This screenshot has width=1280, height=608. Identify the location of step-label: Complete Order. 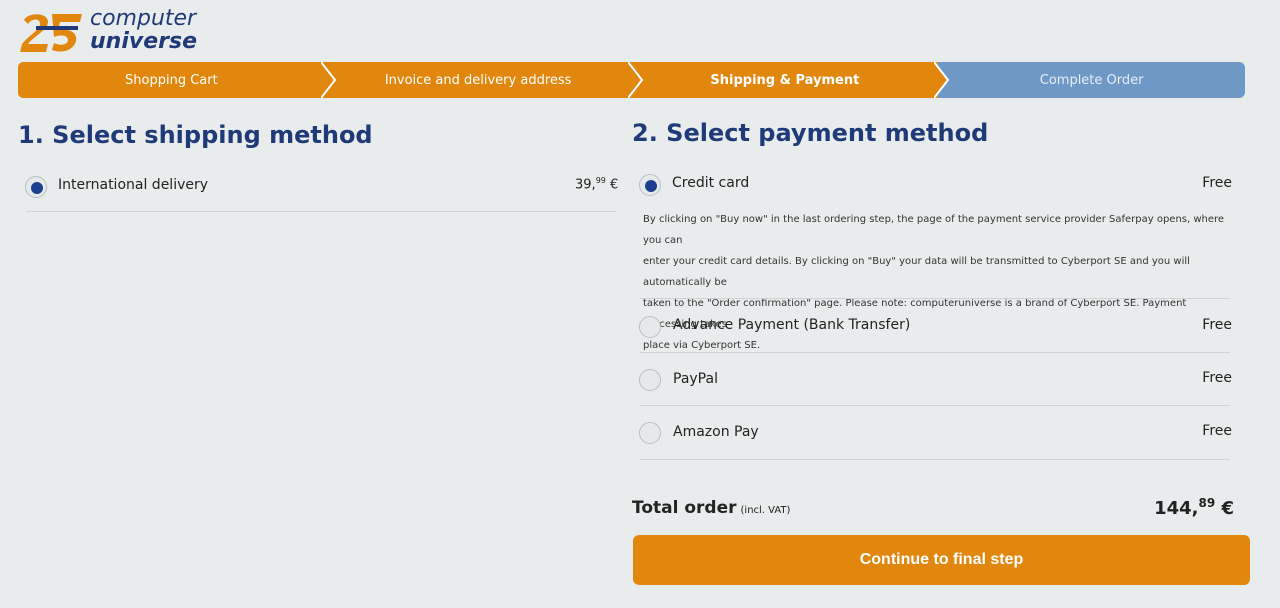
(1091, 80).